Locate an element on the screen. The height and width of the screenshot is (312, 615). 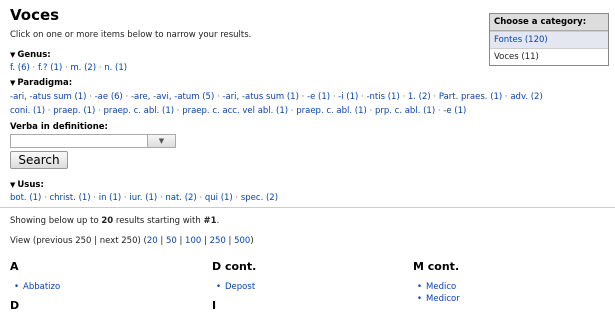
category-box-header: Choose a category: is located at coordinates (549, 22).